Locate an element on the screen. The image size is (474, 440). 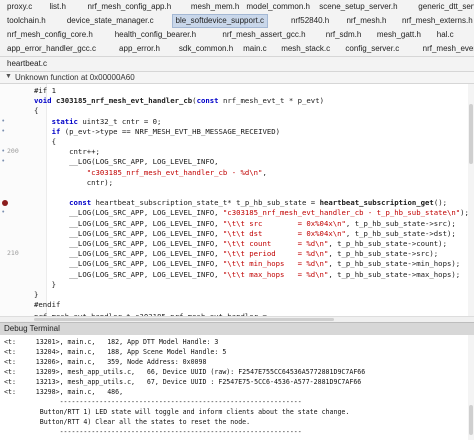
tab-toolchain-h: toolchain.h is located at coordinates (26, 21).